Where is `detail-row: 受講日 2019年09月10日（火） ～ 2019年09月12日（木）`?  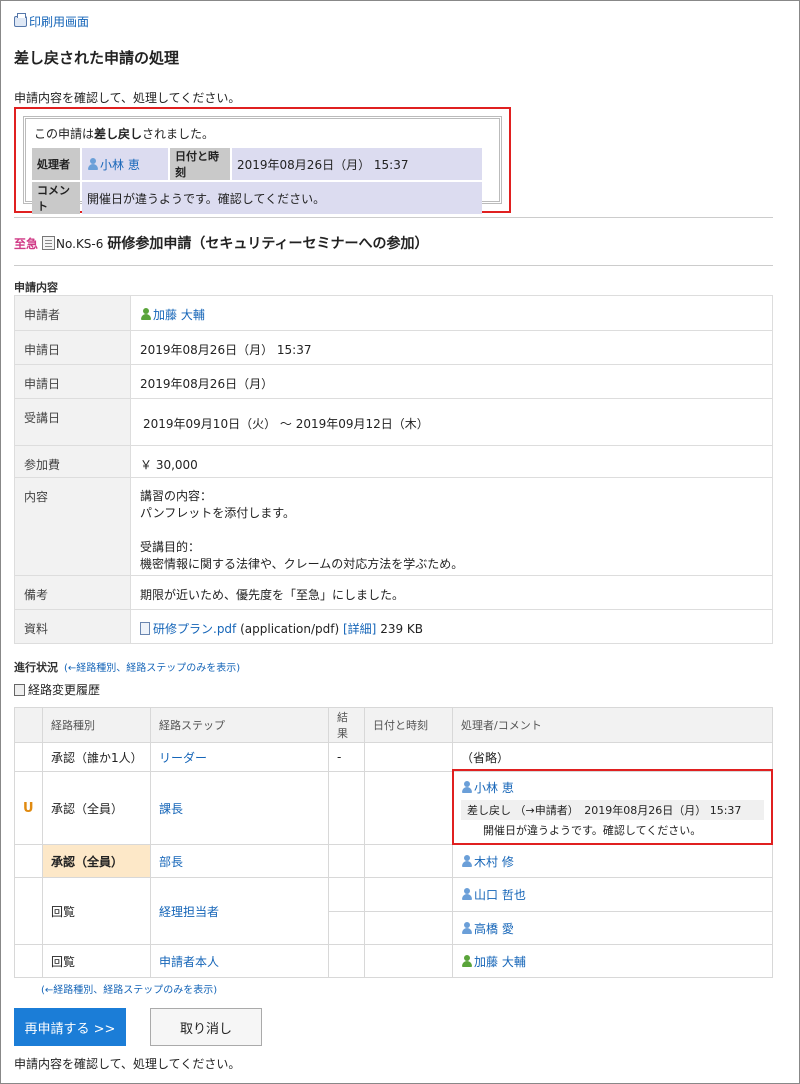 detail-row: 受講日 2019年09月10日（火） ～ 2019年09月12日（木） is located at coordinates (393, 422).